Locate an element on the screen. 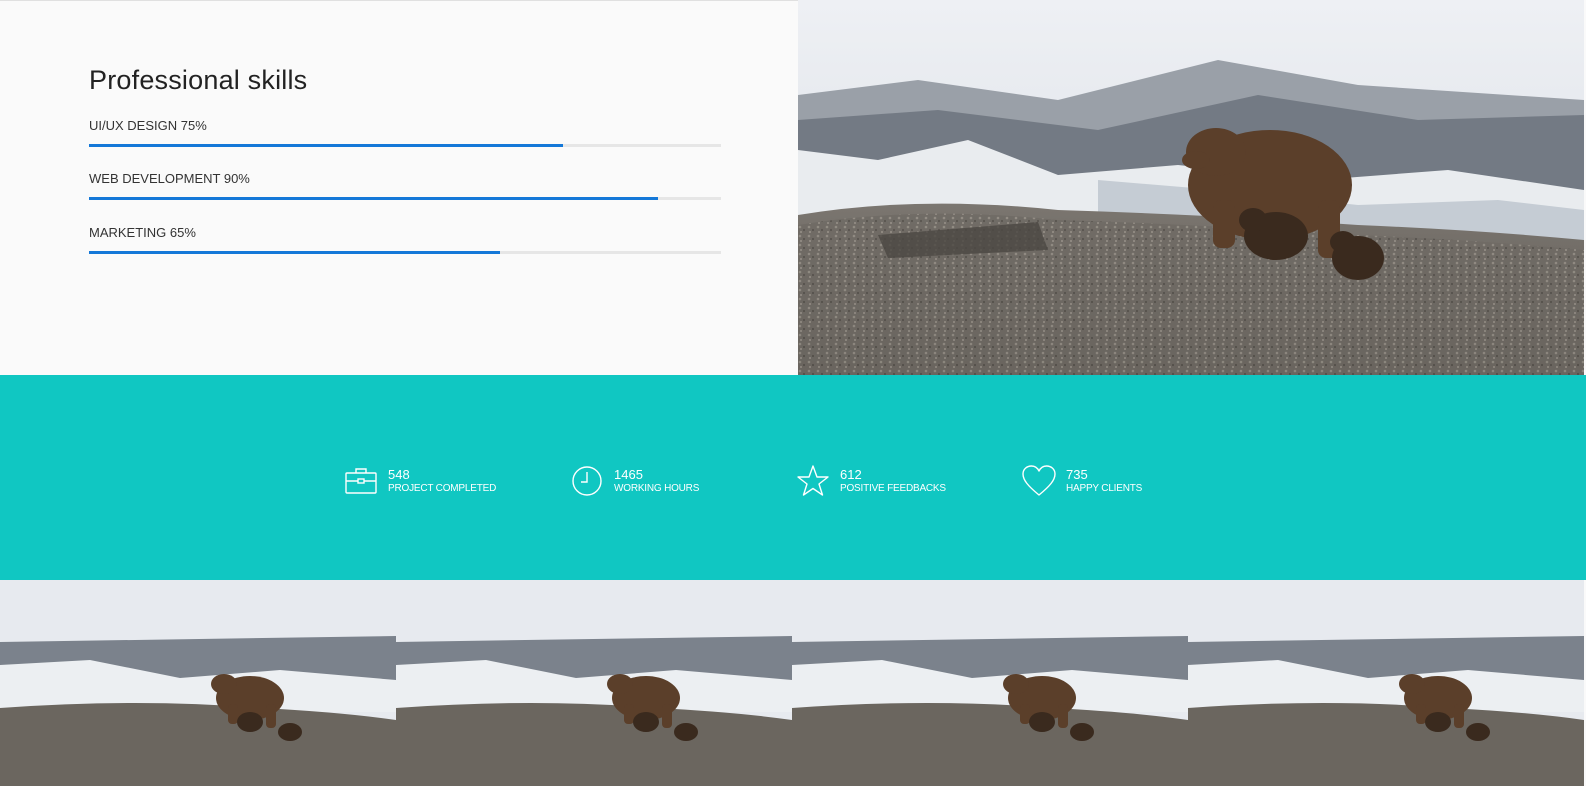 This screenshot has width=1586, height=786. skills-title: Professional skills is located at coordinates (198, 80).